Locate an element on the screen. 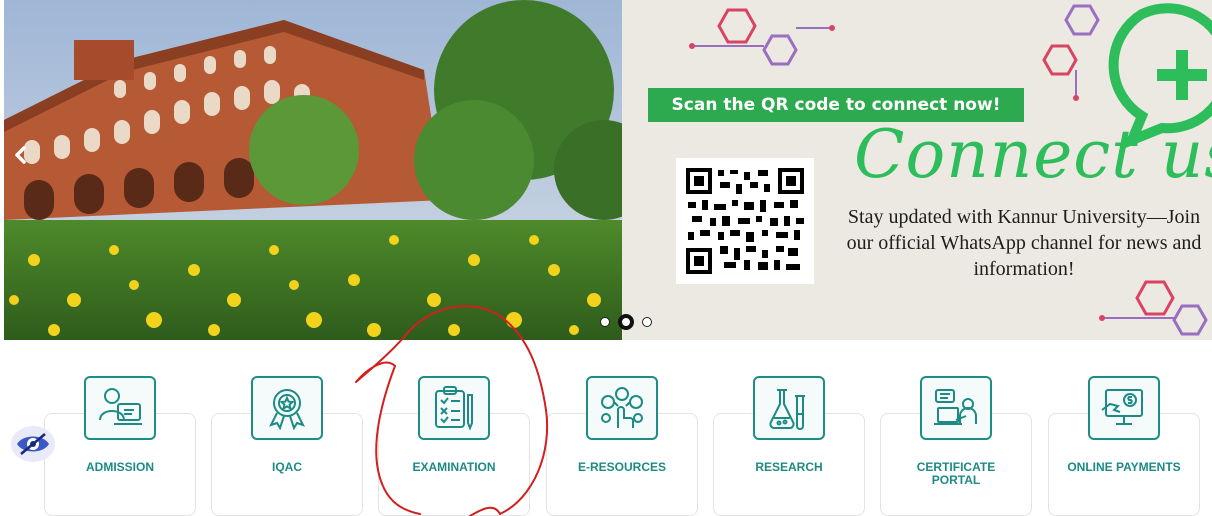 Image resolution: width=1212 pixels, height=516 pixels. admission-tile is located at coordinates (120, 408).